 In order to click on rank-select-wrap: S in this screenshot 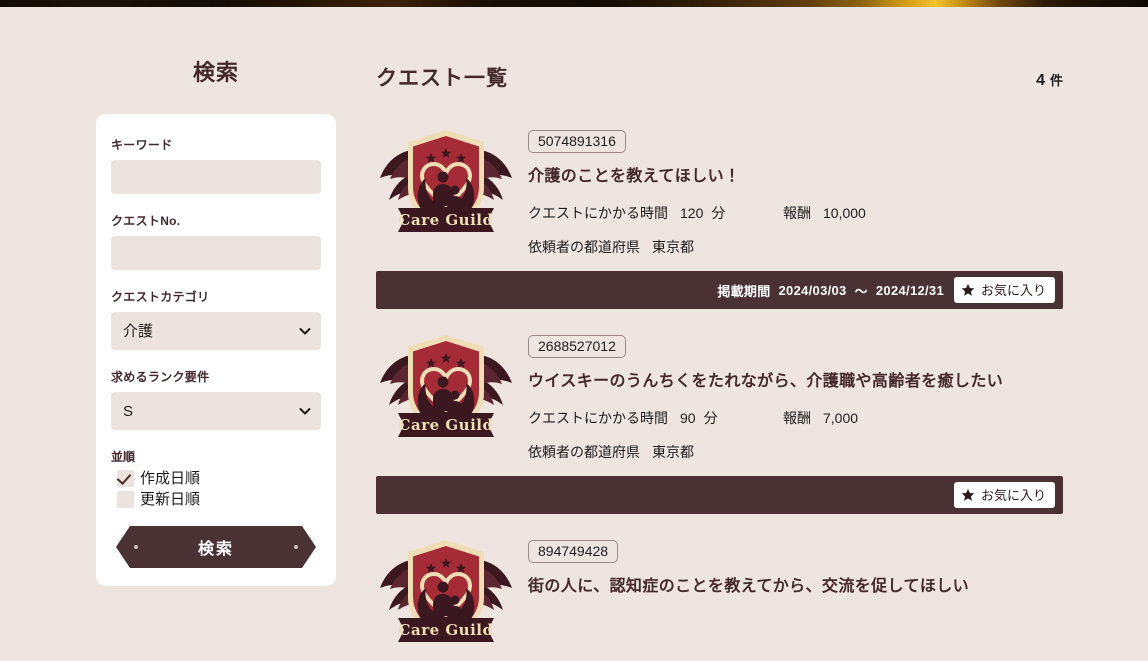, I will do `click(216, 411)`.